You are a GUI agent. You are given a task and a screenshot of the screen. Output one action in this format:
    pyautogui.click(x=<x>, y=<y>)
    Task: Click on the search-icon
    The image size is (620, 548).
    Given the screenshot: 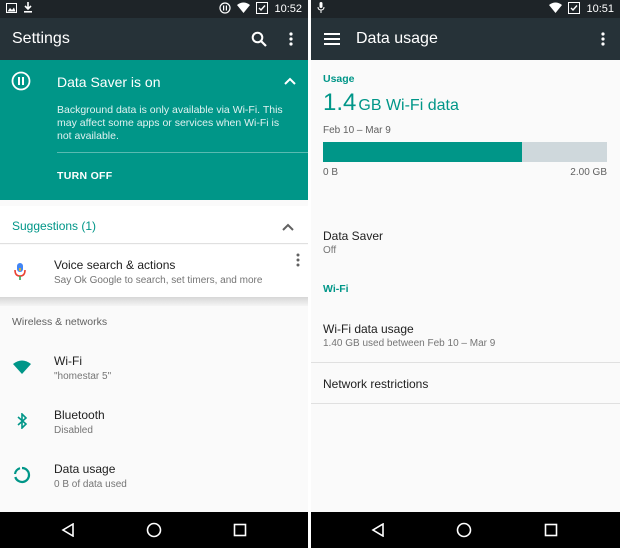 What is the action you would take?
    pyautogui.click(x=259, y=39)
    